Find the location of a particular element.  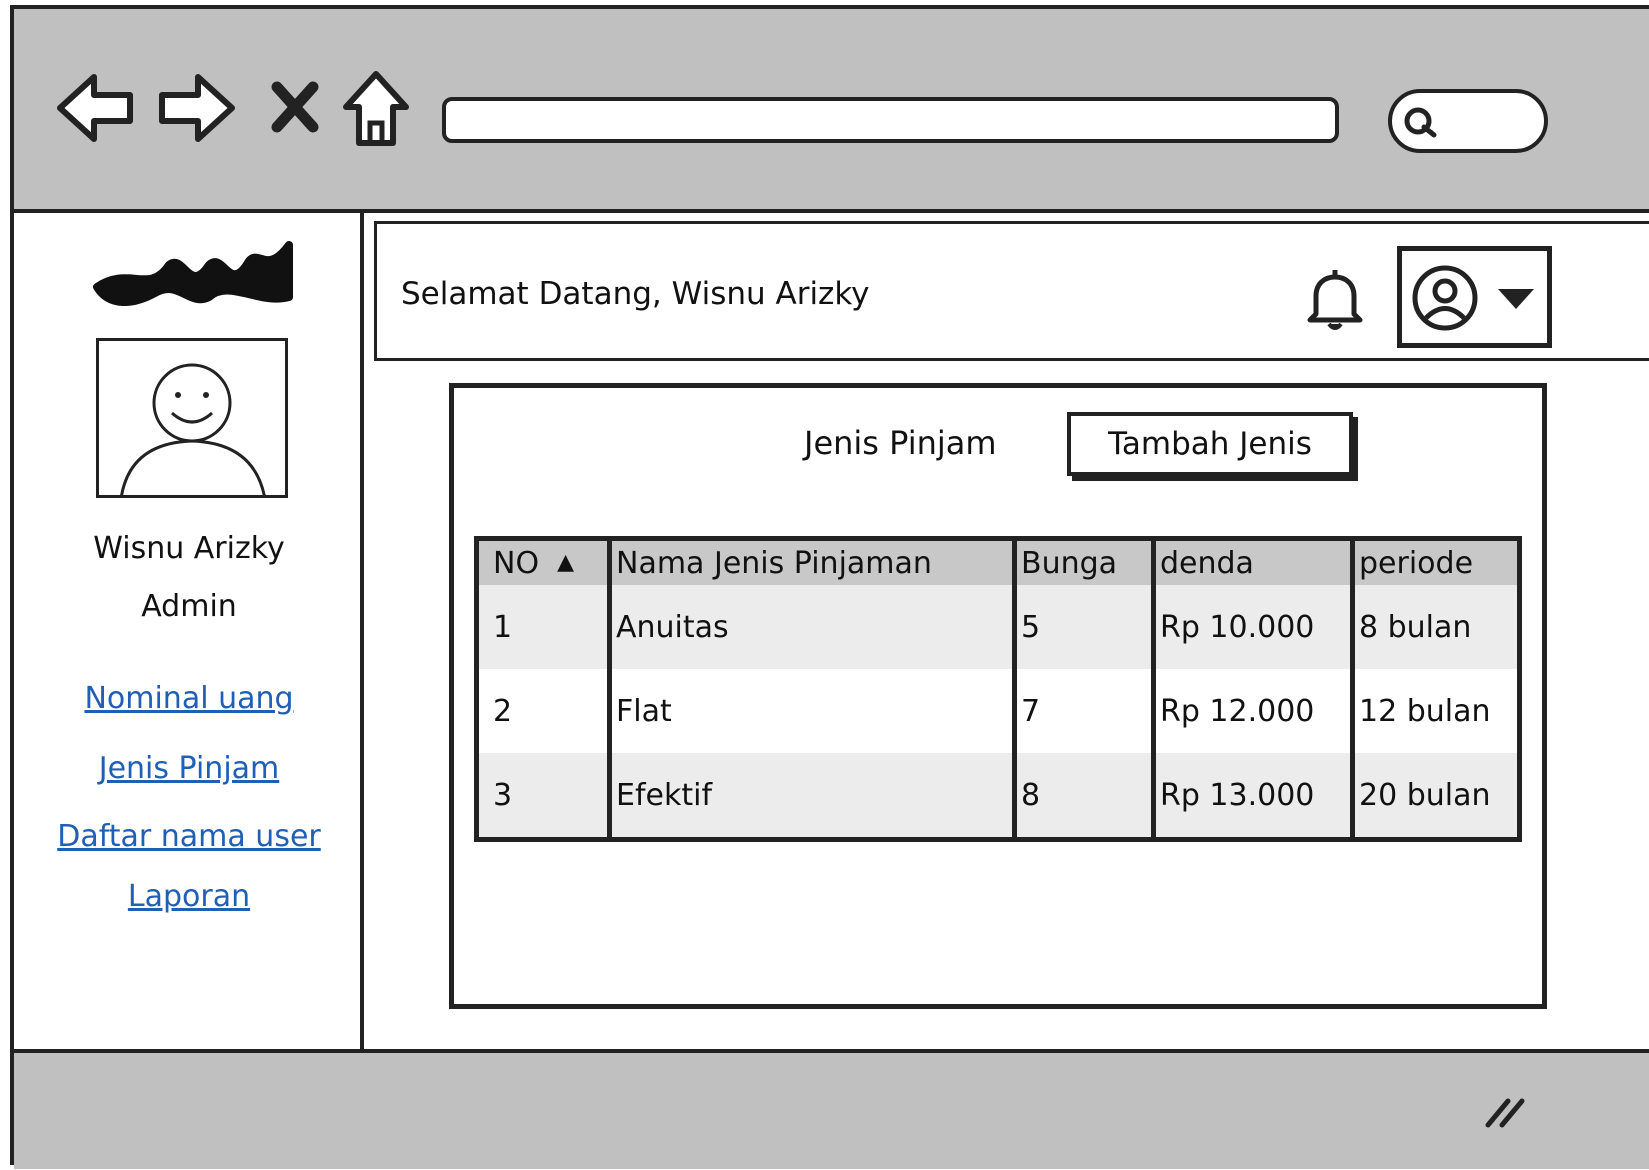

sidebar-item-laporan: Laporan is located at coordinates (189, 896).